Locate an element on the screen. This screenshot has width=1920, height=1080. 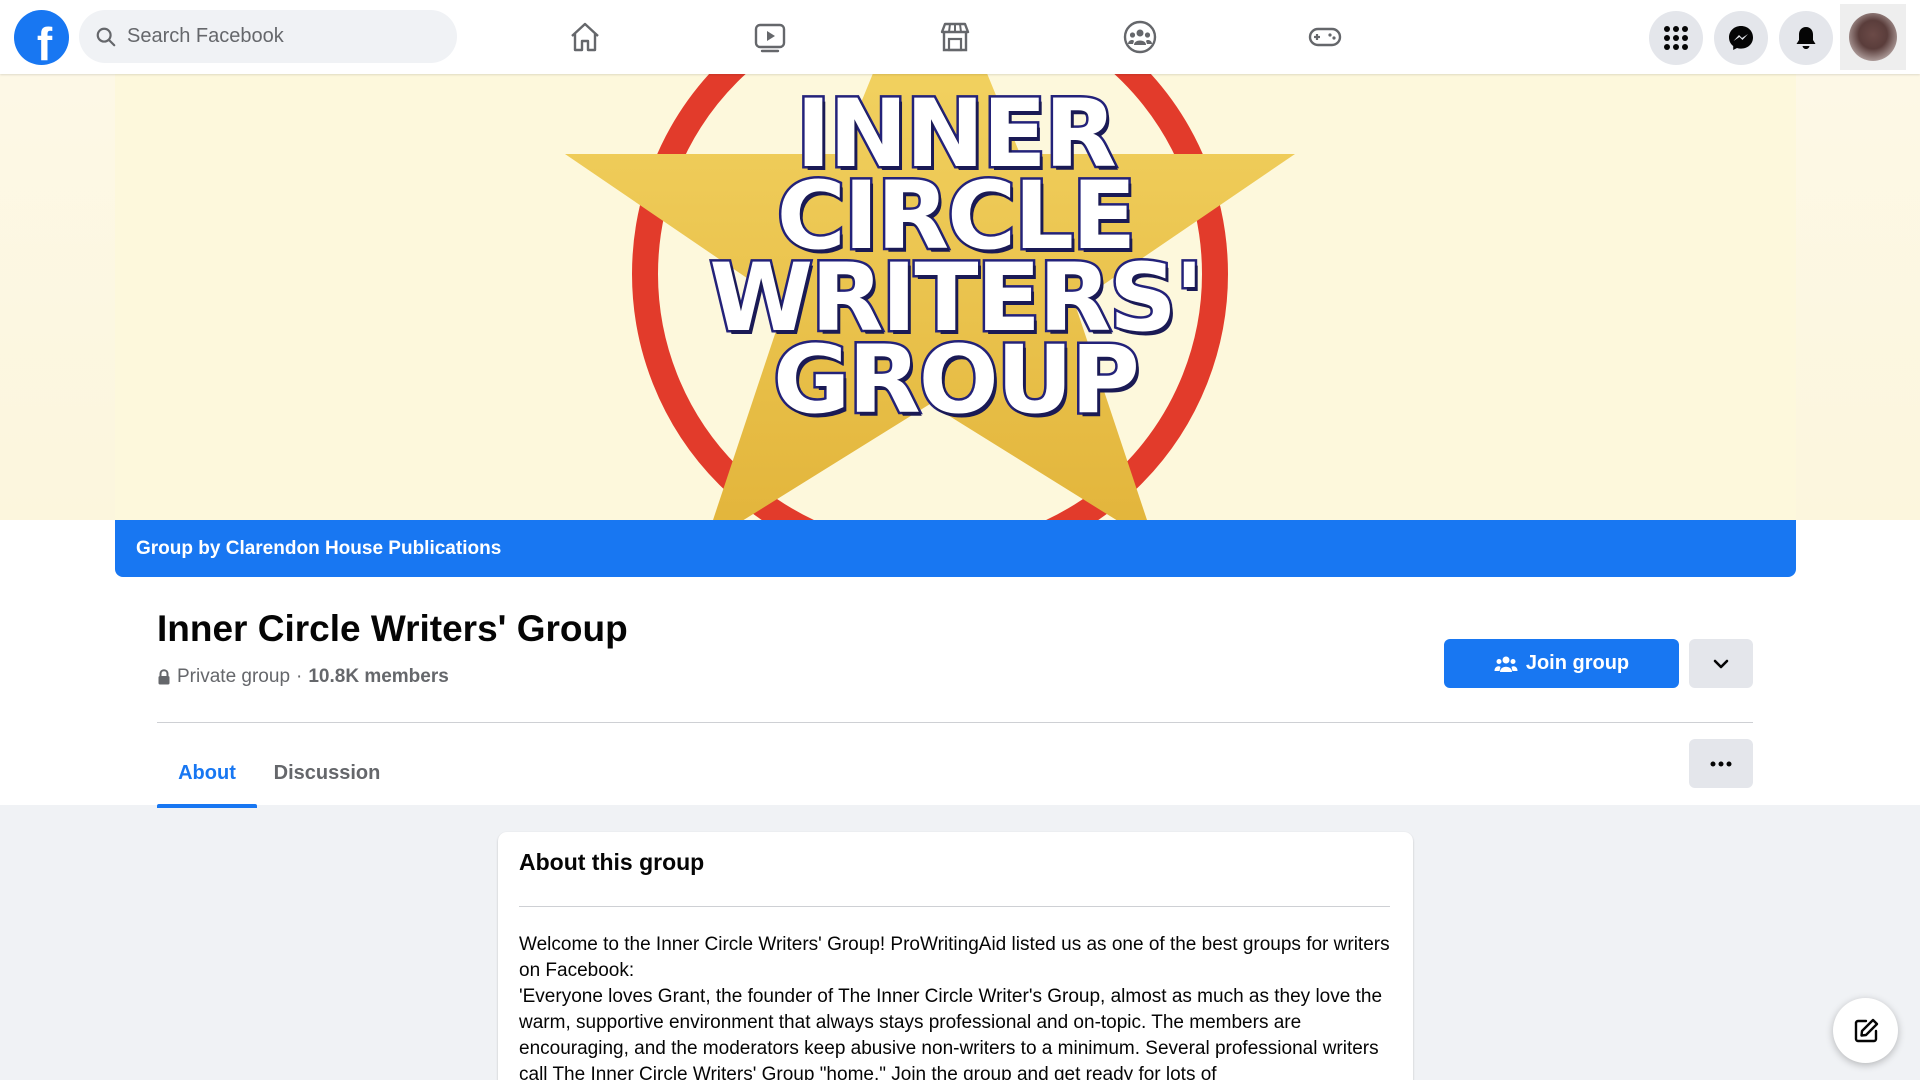
facebook-logo: f is located at coordinates (41, 37).